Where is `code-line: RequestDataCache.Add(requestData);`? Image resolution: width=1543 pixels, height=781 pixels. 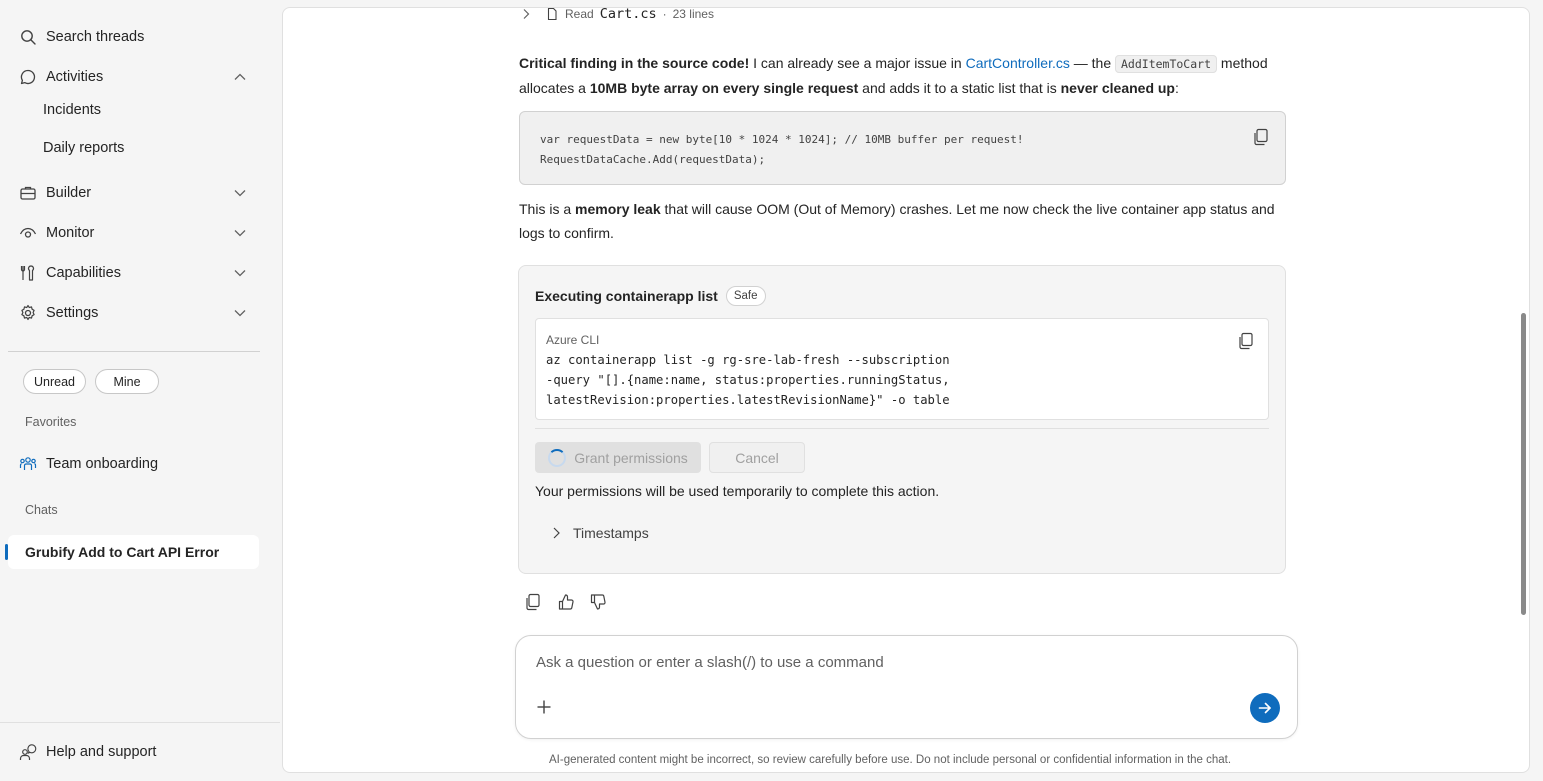
code-line: RequestDataCache.Add(requestData); is located at coordinates (653, 159).